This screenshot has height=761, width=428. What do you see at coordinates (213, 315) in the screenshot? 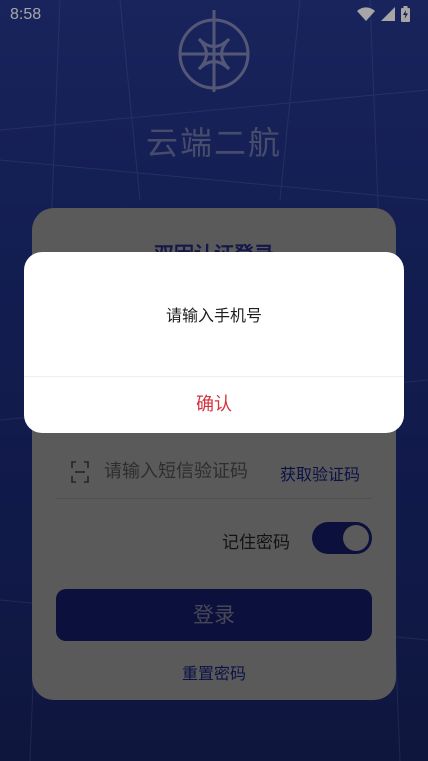
I see `dialog-message: 请输入手机号` at bounding box center [213, 315].